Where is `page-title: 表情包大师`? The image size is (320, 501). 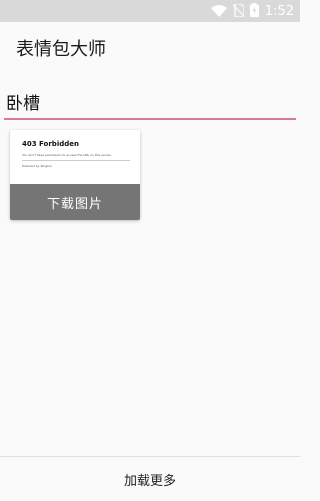
page-title: 表情包大师 is located at coordinates (61, 49).